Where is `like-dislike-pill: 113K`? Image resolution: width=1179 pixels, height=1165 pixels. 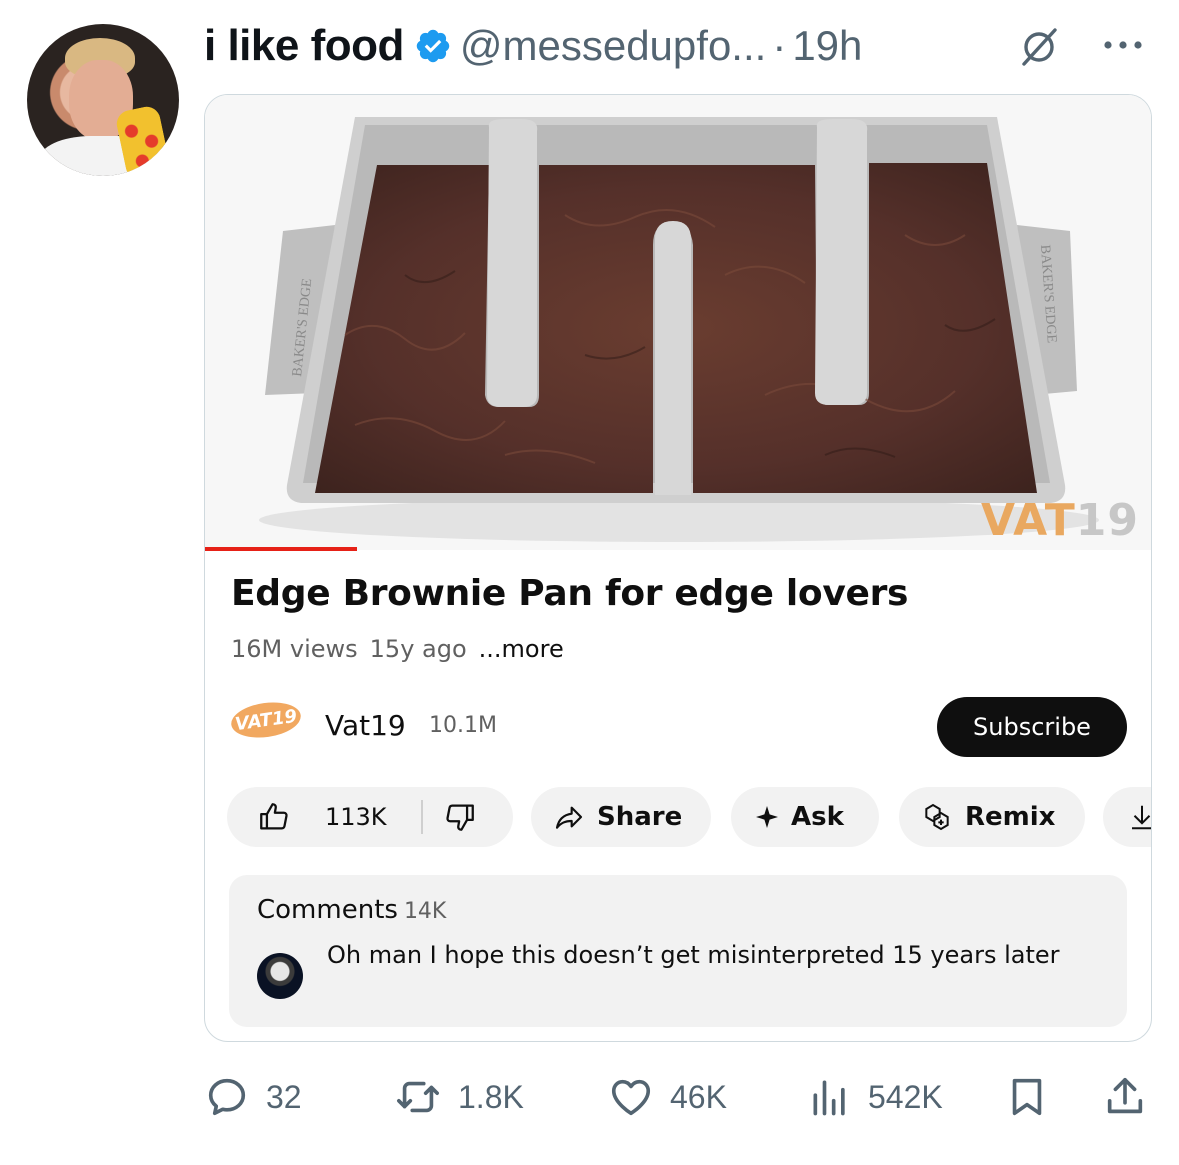
like-dislike-pill: 113K is located at coordinates (370, 817).